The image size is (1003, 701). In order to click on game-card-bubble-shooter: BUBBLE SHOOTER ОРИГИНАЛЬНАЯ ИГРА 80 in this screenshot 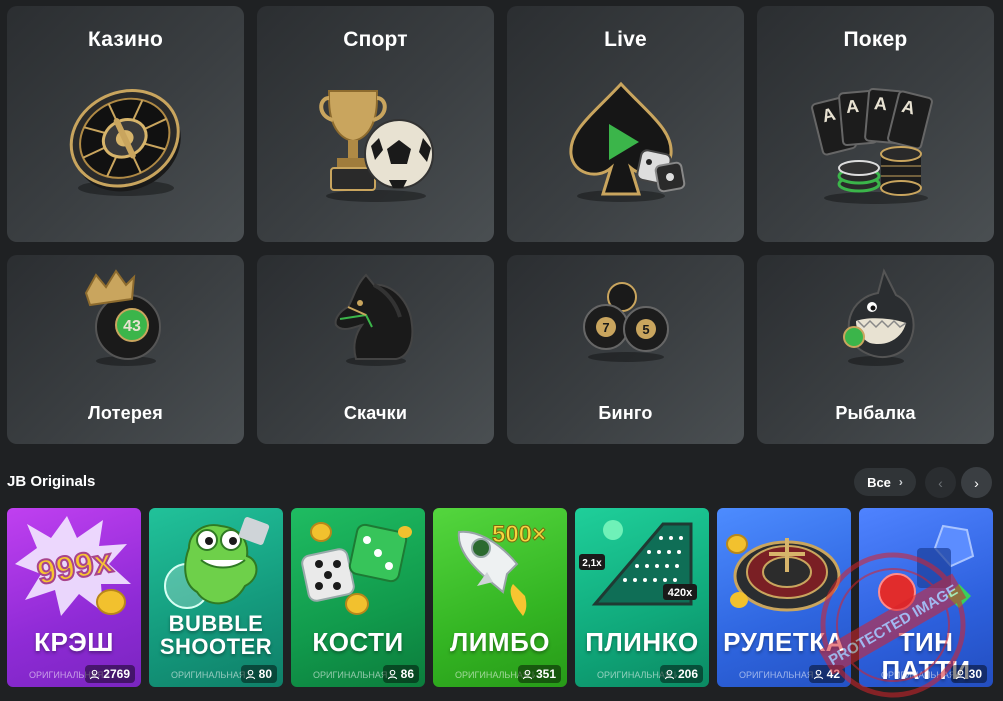, I will do `click(216, 597)`.